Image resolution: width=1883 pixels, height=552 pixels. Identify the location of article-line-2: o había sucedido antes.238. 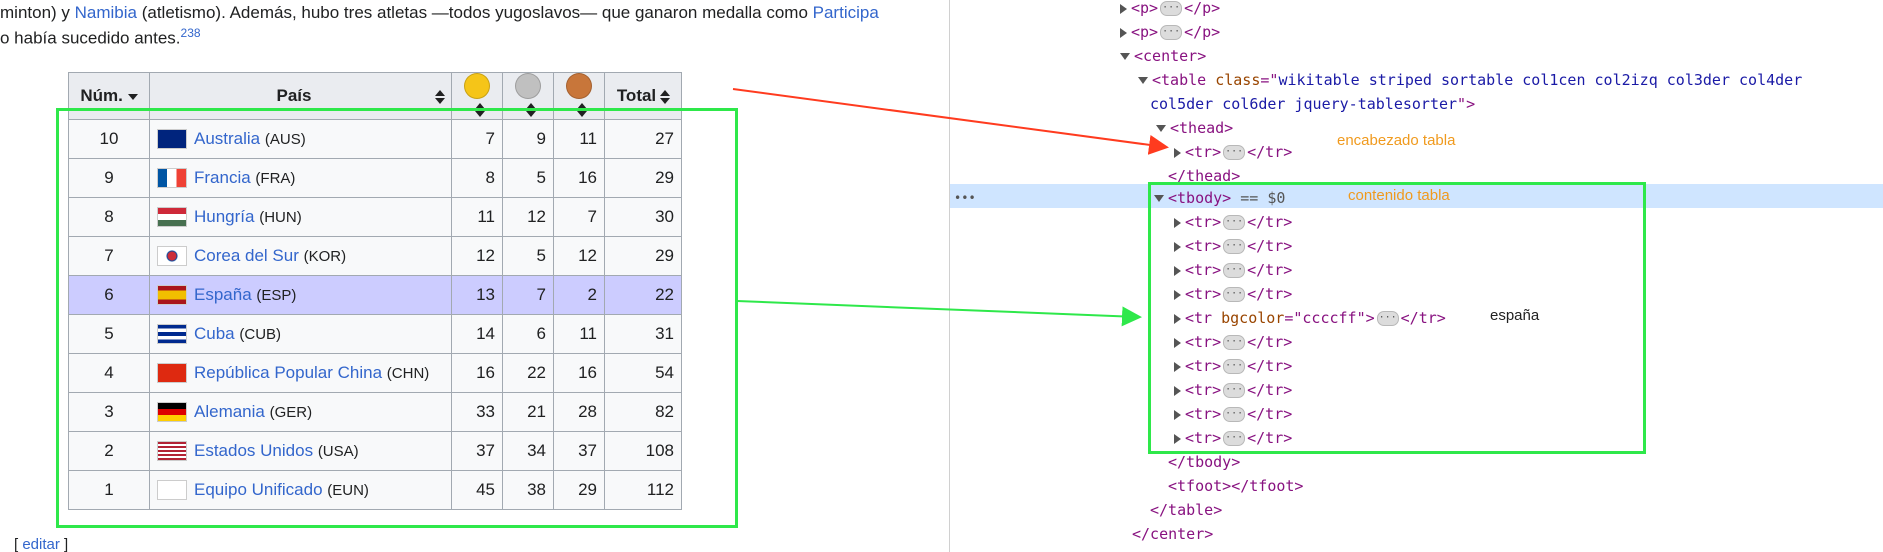
(100, 37).